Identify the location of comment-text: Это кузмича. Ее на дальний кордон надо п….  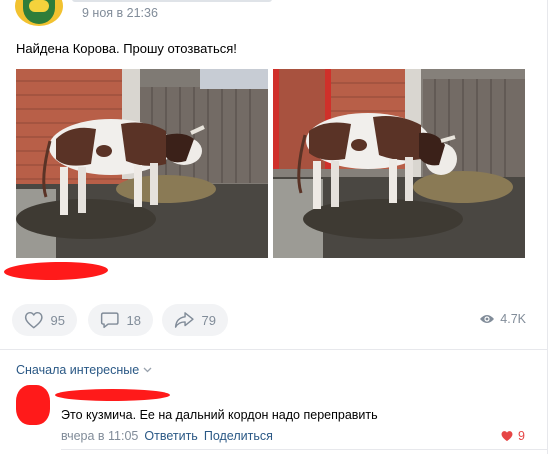
(219, 415).